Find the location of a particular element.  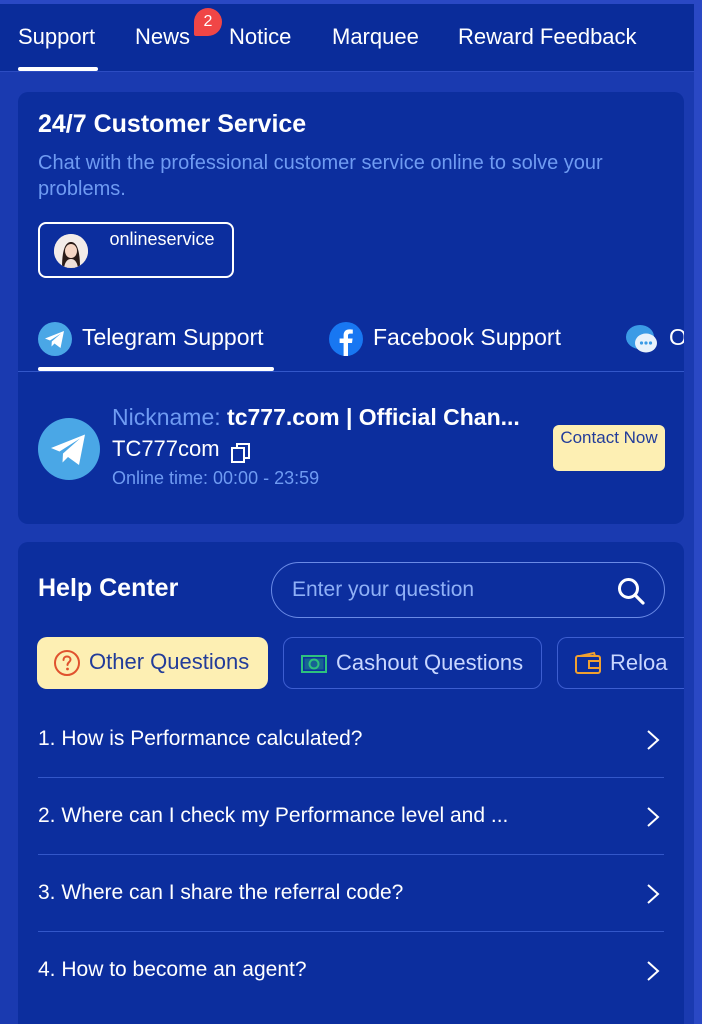

tab-reward-feedback: Reward Feedback is located at coordinates (547, 37).